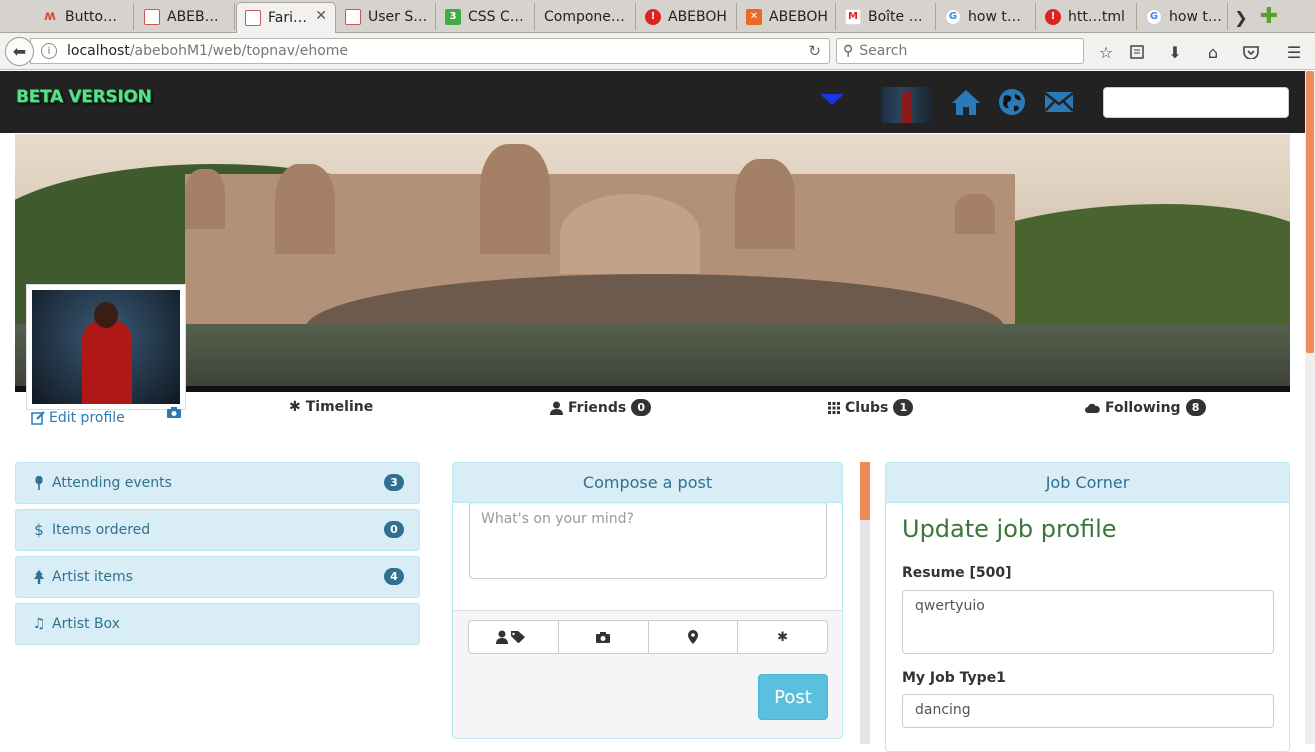  Describe the element at coordinates (86, 624) in the screenshot. I see `sidebar-item-label: Artist Box` at that location.